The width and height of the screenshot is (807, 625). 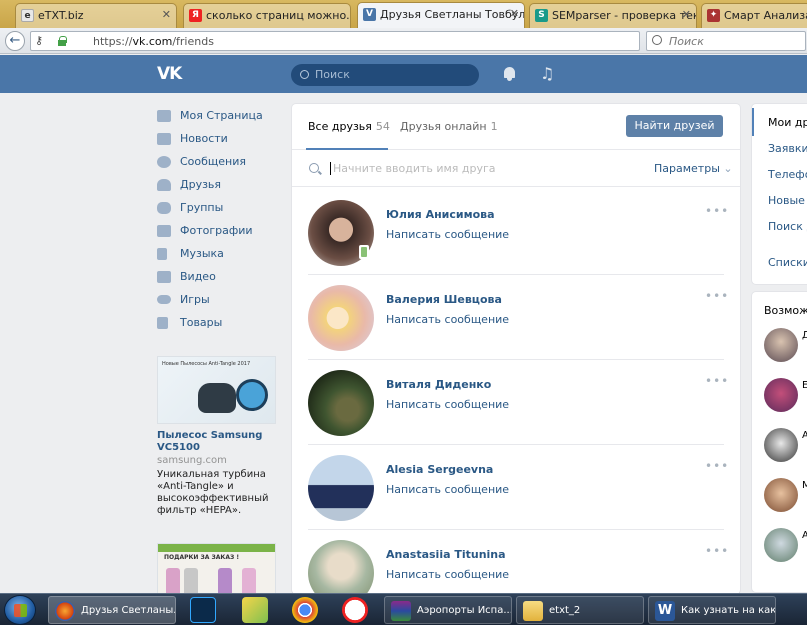 What do you see at coordinates (765, 15) in the screenshot?
I see `tab-title: Смарт Анализатор` at bounding box center [765, 15].